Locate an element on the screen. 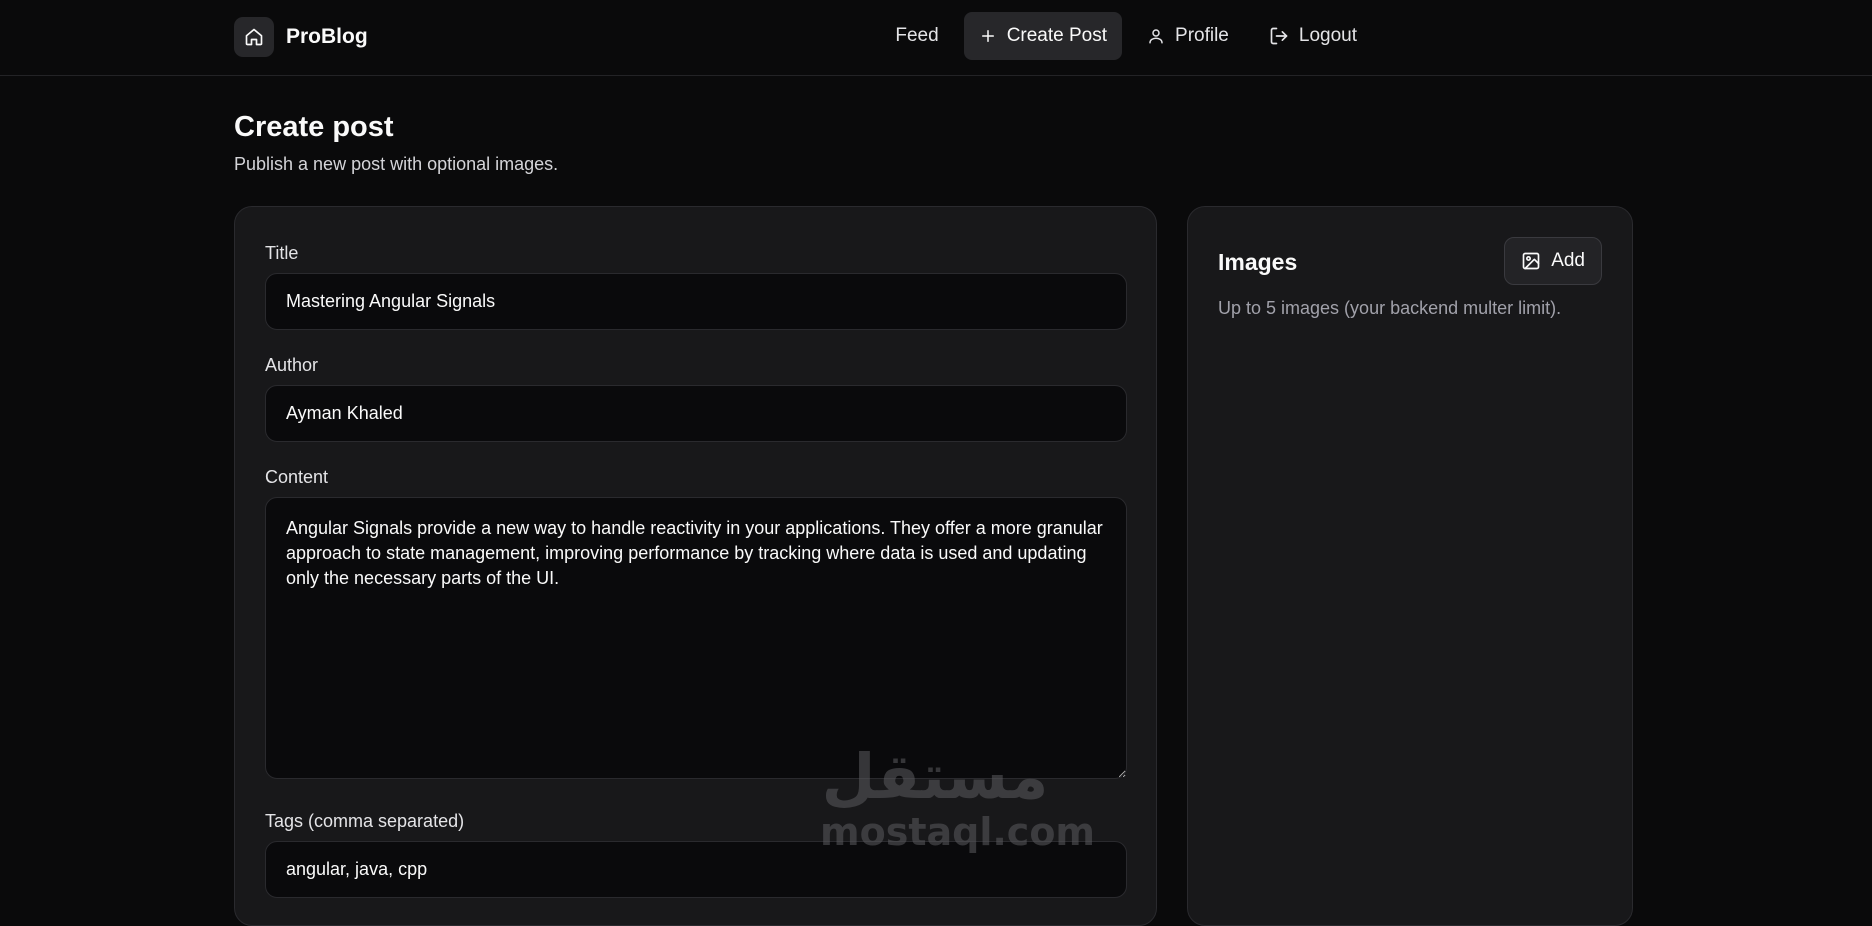  add-image-button: Add is located at coordinates (1553, 261).